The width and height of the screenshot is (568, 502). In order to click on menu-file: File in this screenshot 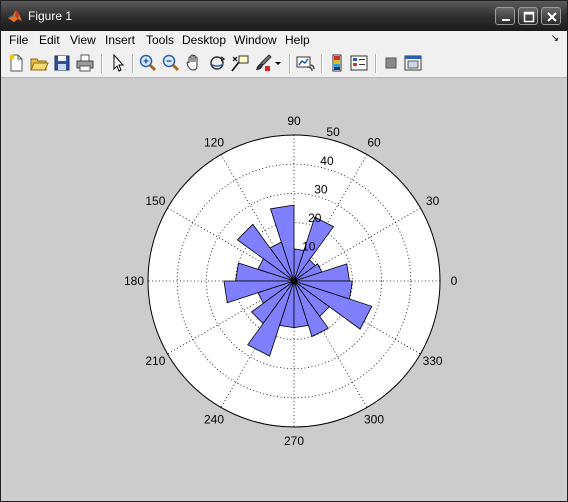, I will do `click(18, 40)`.